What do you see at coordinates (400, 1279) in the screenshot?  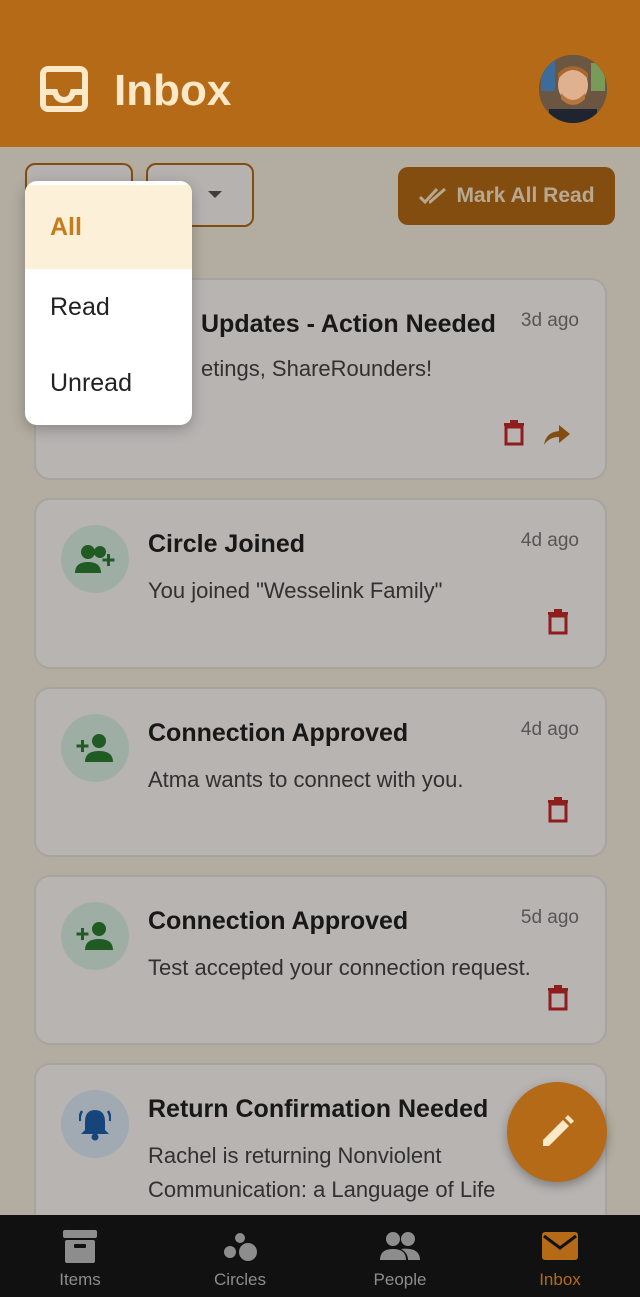 I see `nav-label: People` at bounding box center [400, 1279].